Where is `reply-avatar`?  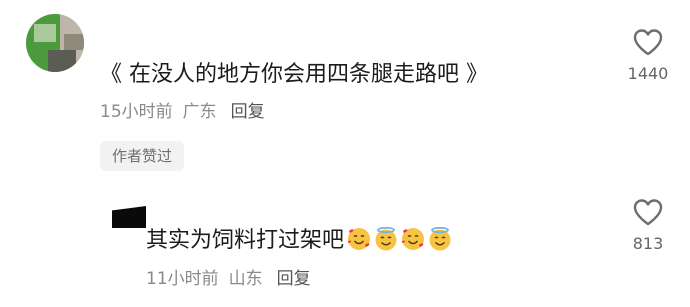 reply-avatar is located at coordinates (129, 217).